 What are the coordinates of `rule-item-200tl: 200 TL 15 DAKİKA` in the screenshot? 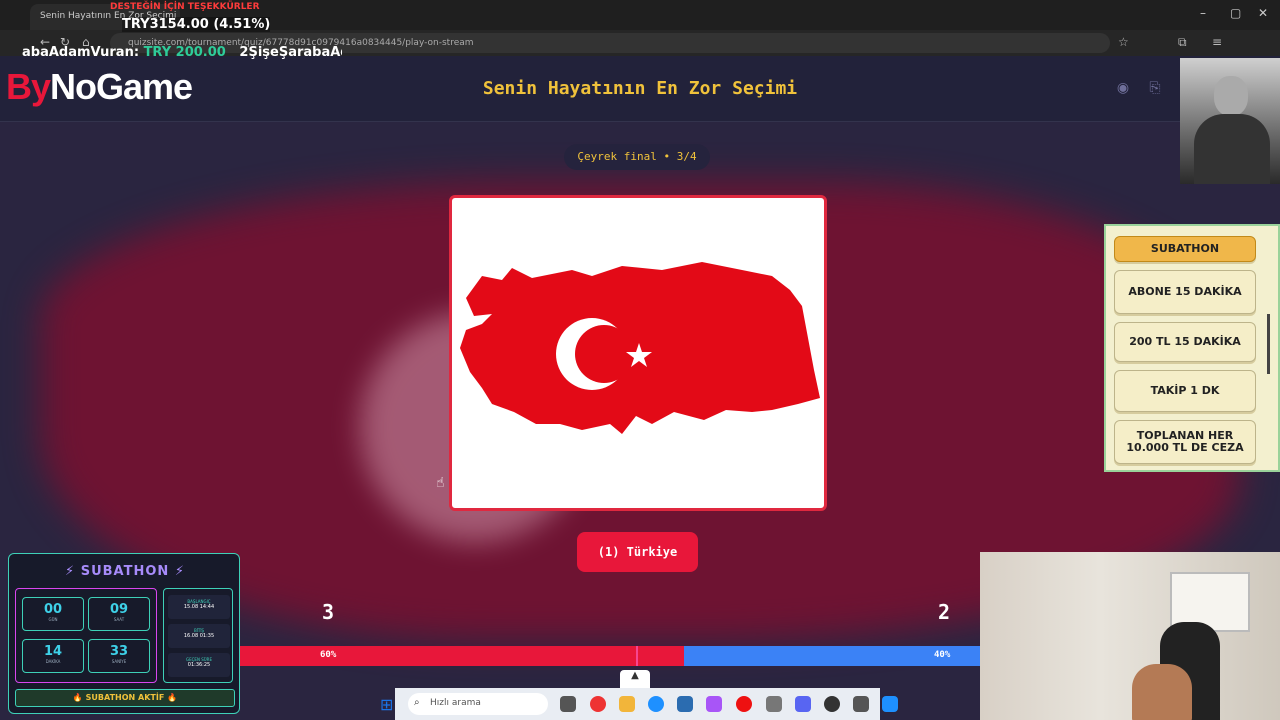 It's located at (1185, 342).